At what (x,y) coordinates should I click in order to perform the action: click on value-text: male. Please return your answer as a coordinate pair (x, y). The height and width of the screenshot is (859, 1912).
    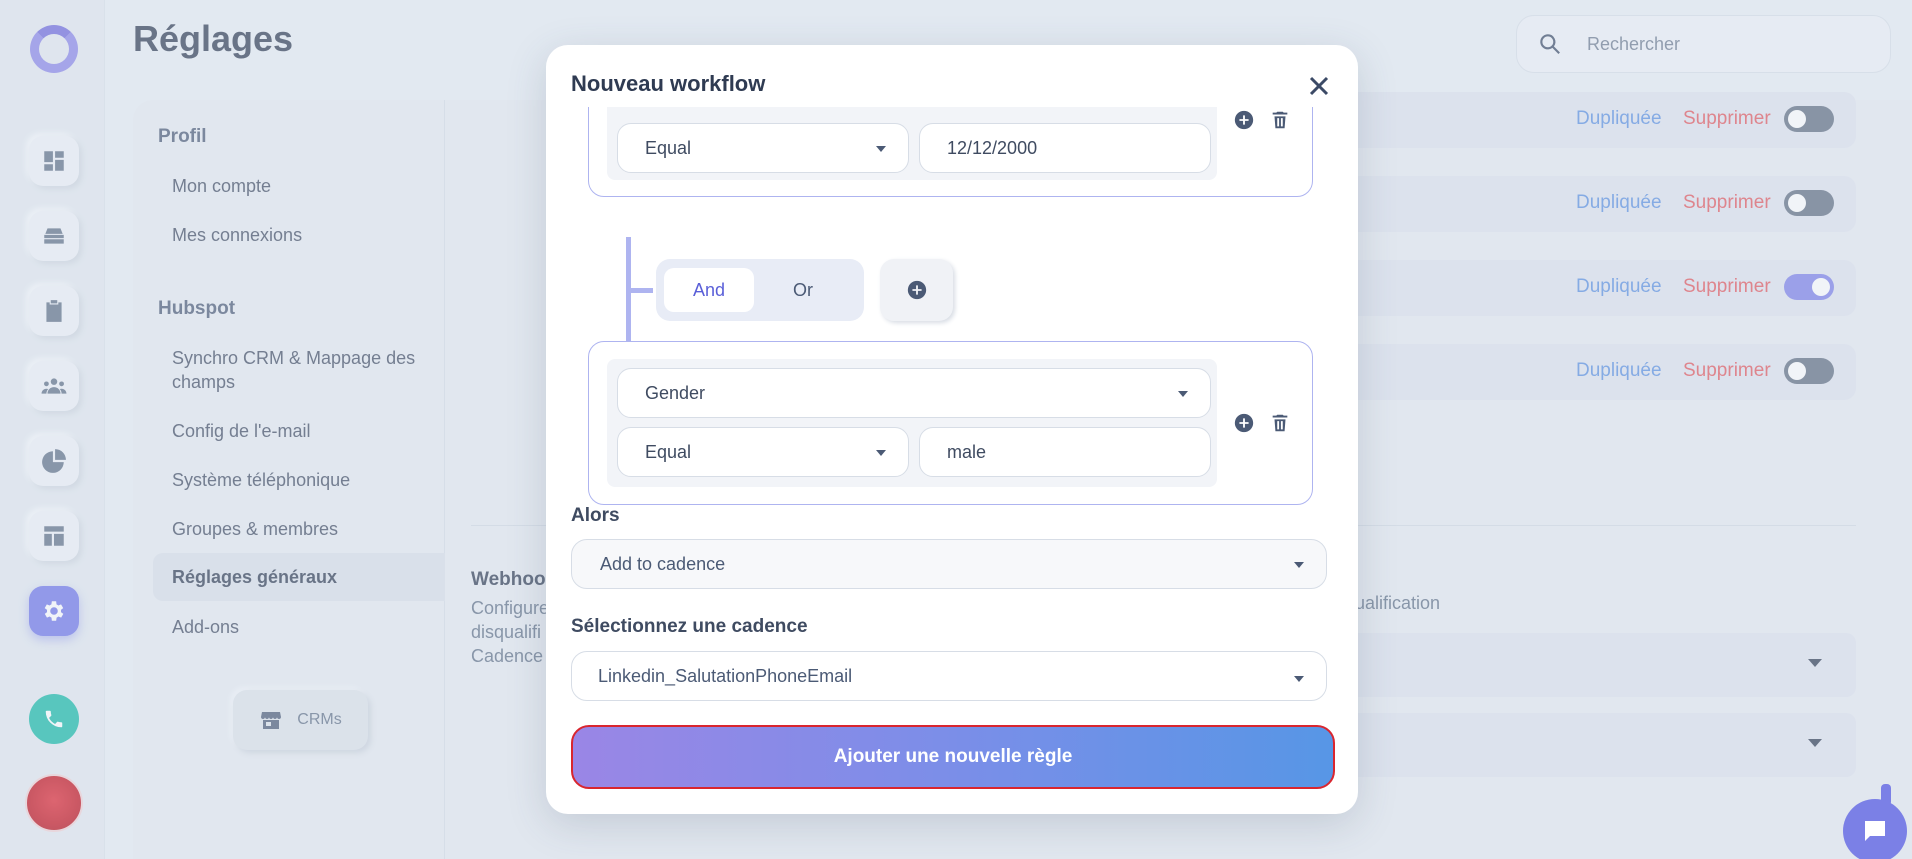
    Looking at the image, I should click on (967, 451).